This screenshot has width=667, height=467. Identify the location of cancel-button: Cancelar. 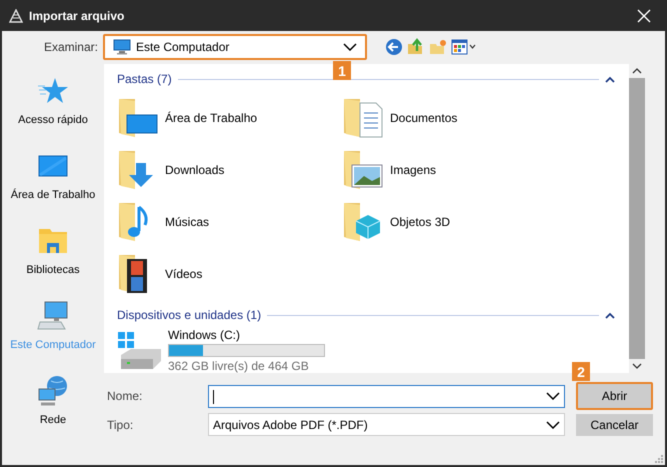
(614, 425).